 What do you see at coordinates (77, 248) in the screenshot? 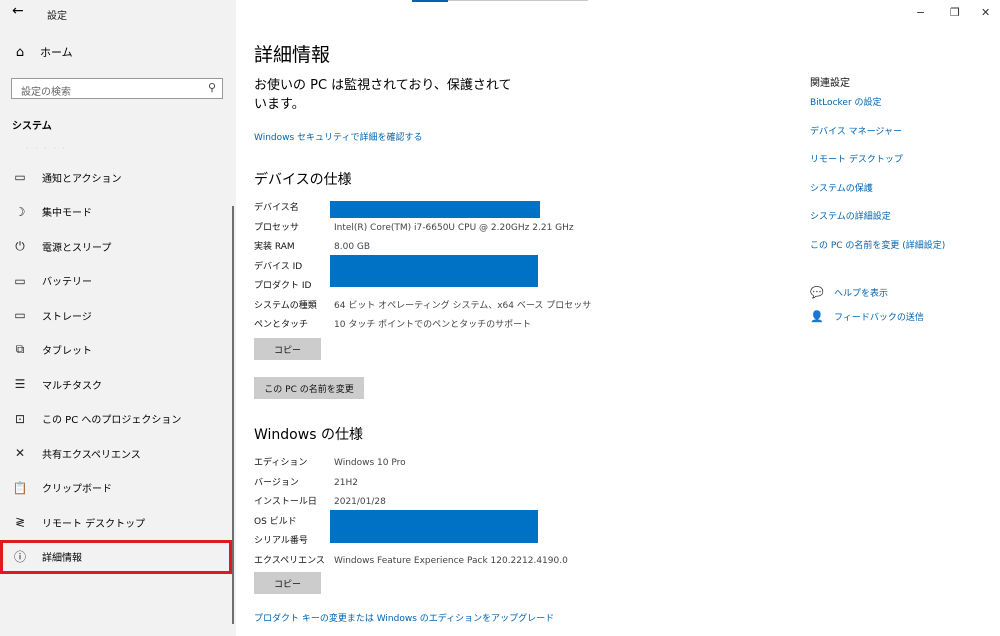
I see `sidebar-item-label: 電源とスリープ` at bounding box center [77, 248].